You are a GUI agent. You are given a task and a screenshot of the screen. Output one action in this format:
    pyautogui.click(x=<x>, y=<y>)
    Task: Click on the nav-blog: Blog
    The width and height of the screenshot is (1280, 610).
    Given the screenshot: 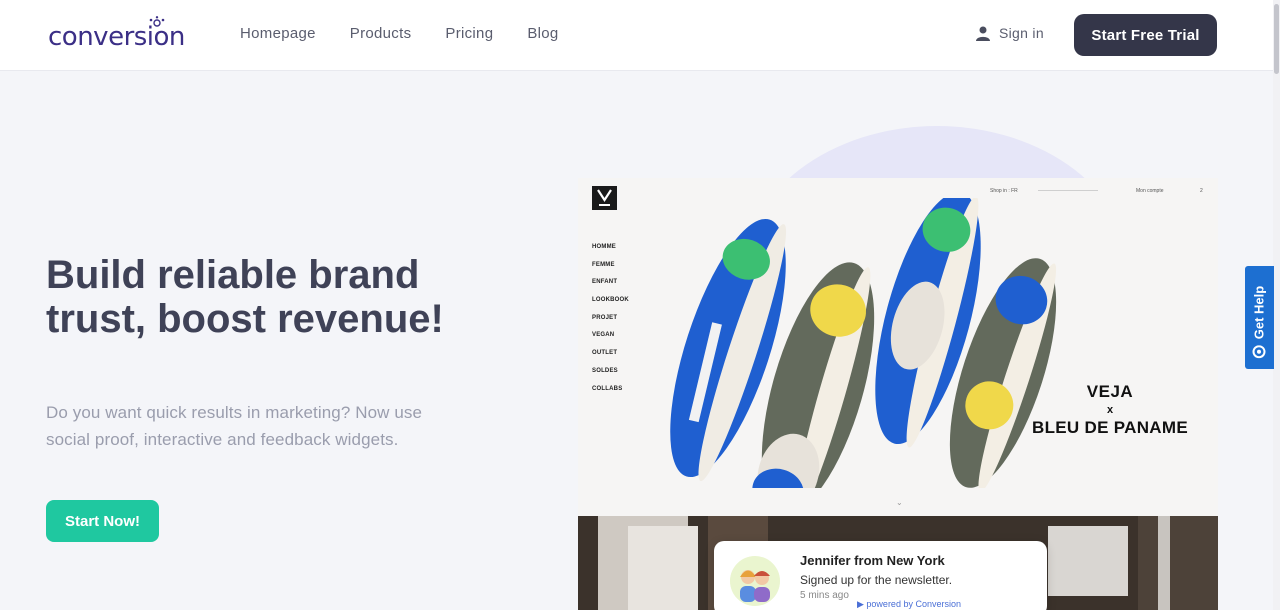 What is the action you would take?
    pyautogui.click(x=542, y=33)
    